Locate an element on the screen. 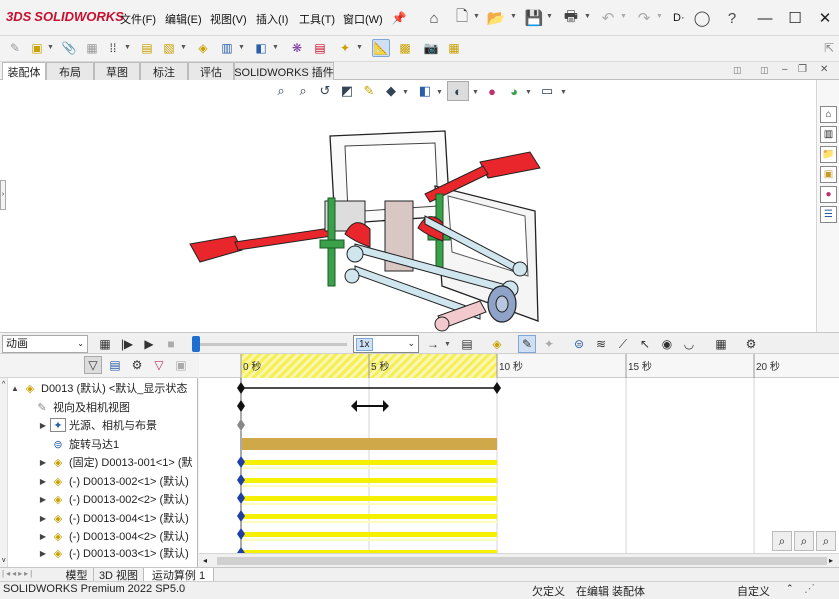 The image size is (839, 599). filter-driving-icon: ▤ is located at coordinates (115, 365).